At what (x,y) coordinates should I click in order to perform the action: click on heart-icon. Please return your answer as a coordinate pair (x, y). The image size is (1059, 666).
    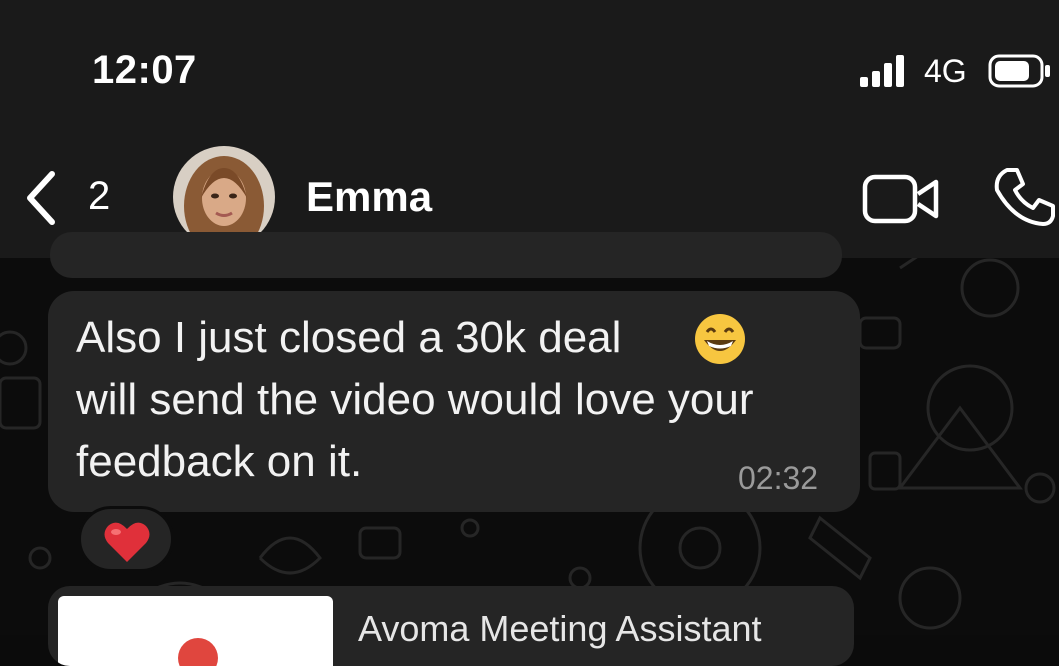
    Looking at the image, I should click on (127, 542).